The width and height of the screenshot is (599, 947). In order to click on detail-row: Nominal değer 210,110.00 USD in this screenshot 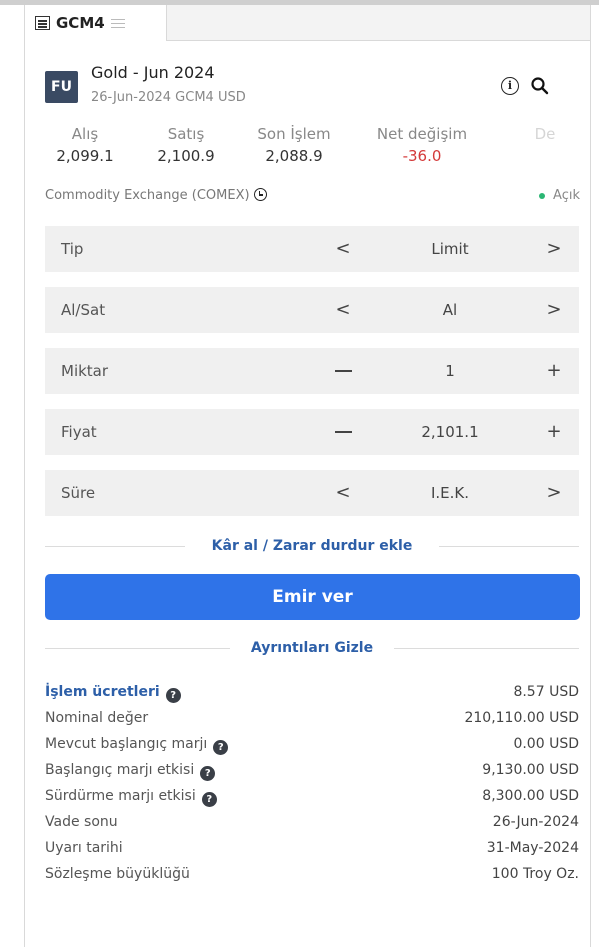, I will do `click(312, 718)`.